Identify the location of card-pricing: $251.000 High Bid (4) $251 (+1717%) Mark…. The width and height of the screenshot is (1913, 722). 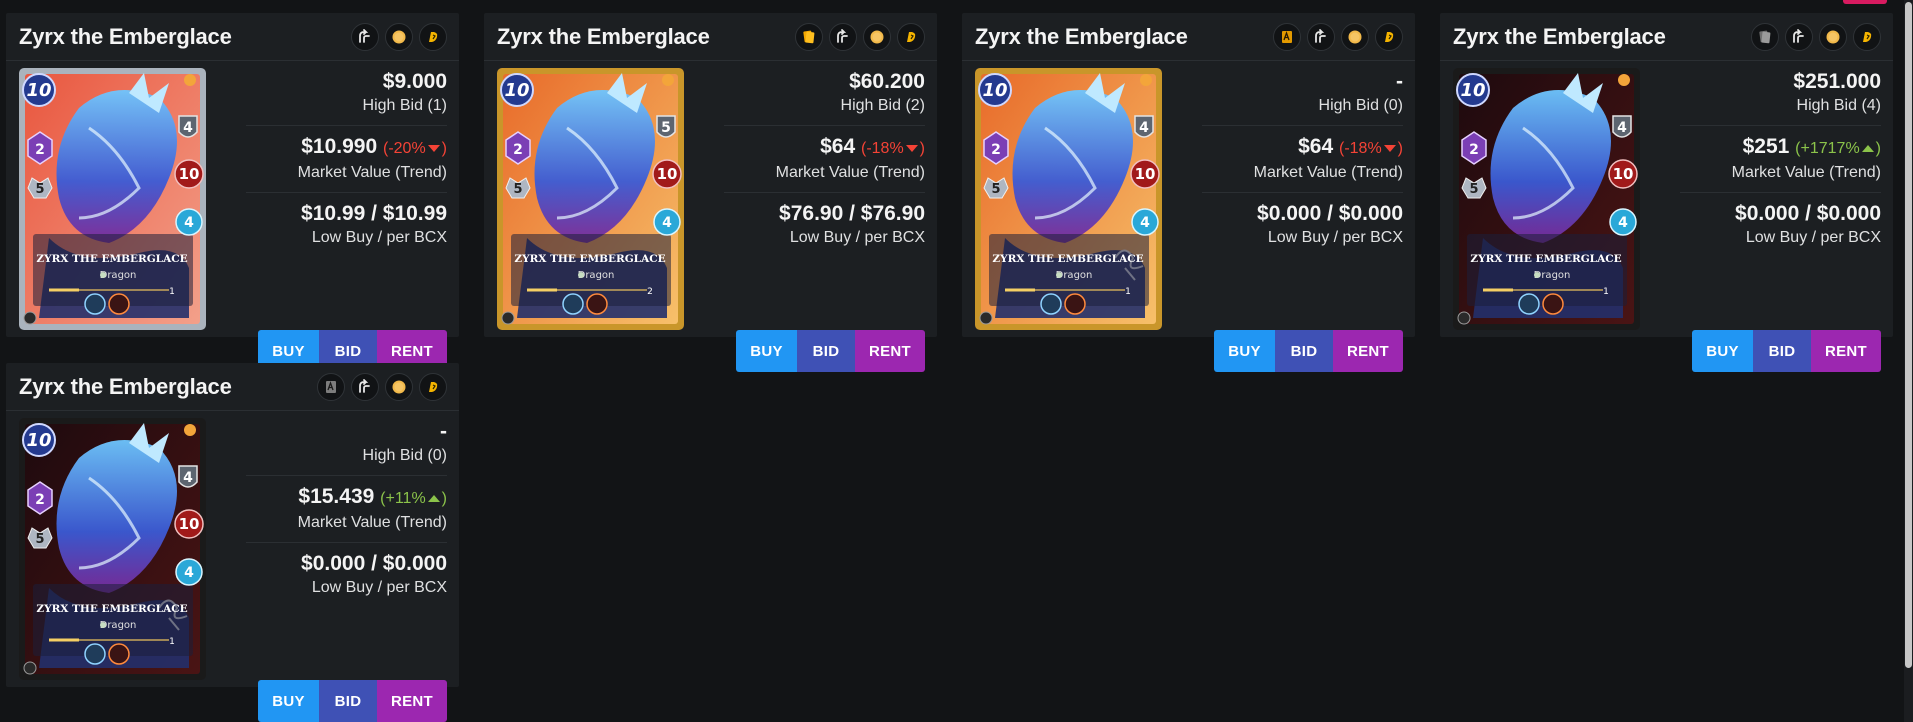
(1780, 167).